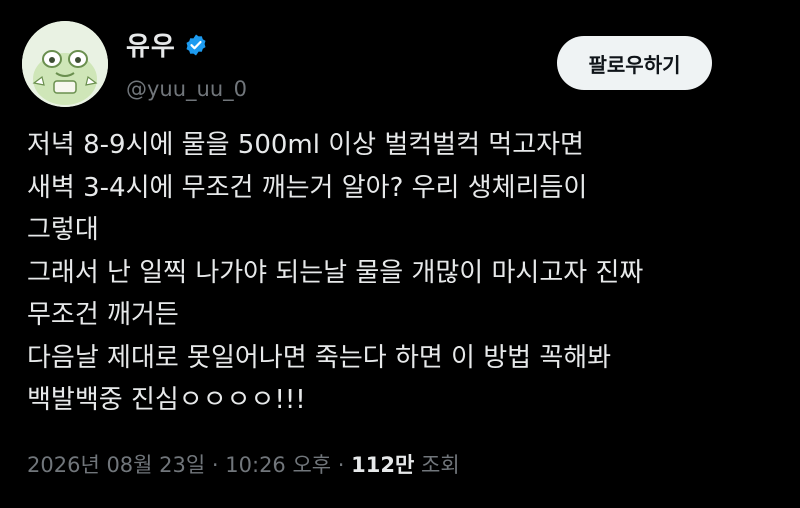 Image resolution: width=800 pixels, height=508 pixels. I want to click on tweet-time: 10:26 오후, so click(278, 465).